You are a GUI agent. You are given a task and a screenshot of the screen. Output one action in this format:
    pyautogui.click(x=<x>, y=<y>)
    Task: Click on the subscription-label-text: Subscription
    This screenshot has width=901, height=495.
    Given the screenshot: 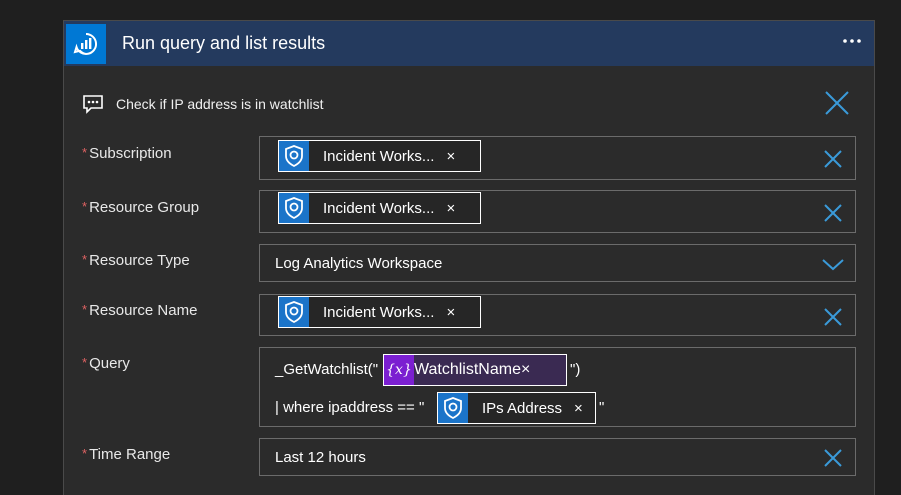 What is the action you would take?
    pyautogui.click(x=130, y=153)
    